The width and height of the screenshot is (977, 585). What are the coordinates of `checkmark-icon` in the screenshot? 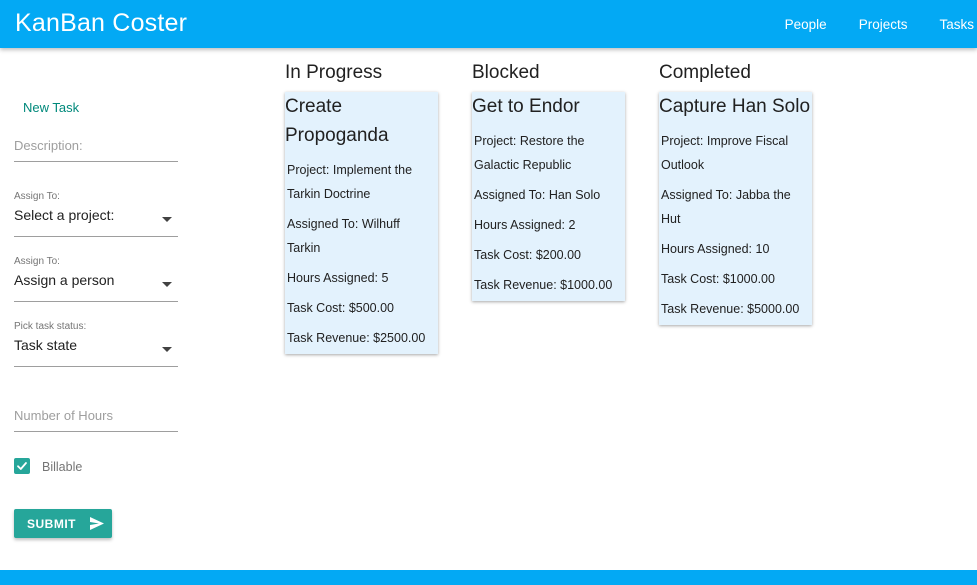 It's located at (22, 465).